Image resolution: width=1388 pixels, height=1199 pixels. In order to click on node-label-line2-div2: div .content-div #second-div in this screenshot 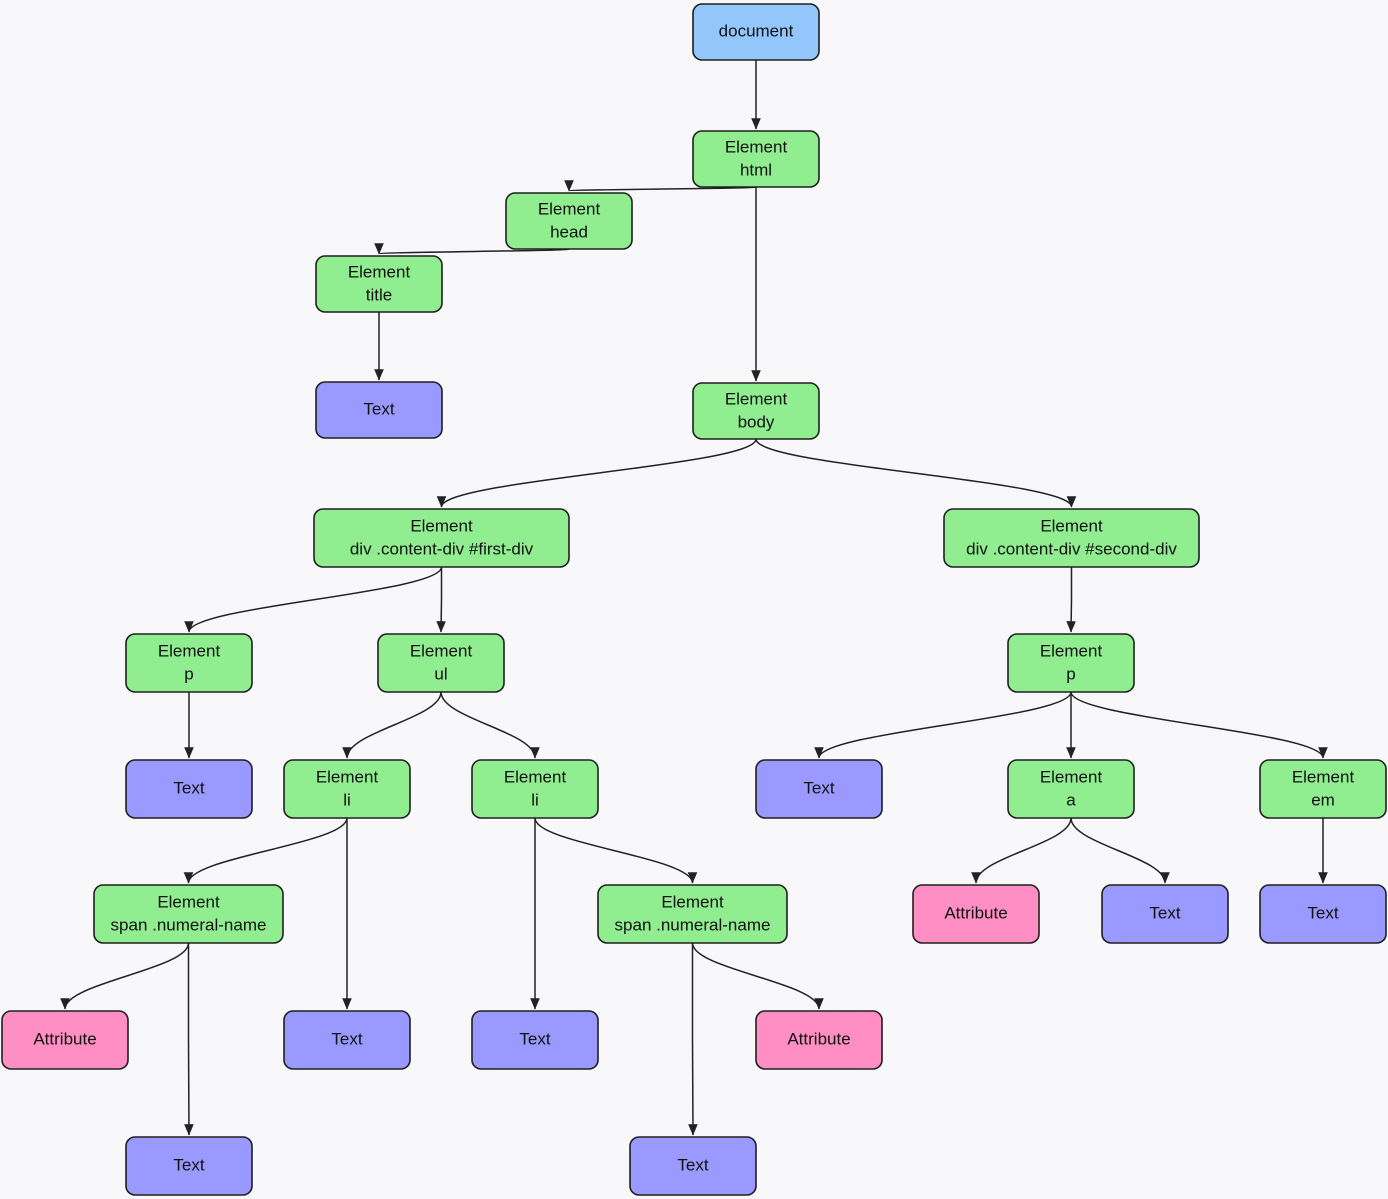, I will do `click(1071, 548)`.